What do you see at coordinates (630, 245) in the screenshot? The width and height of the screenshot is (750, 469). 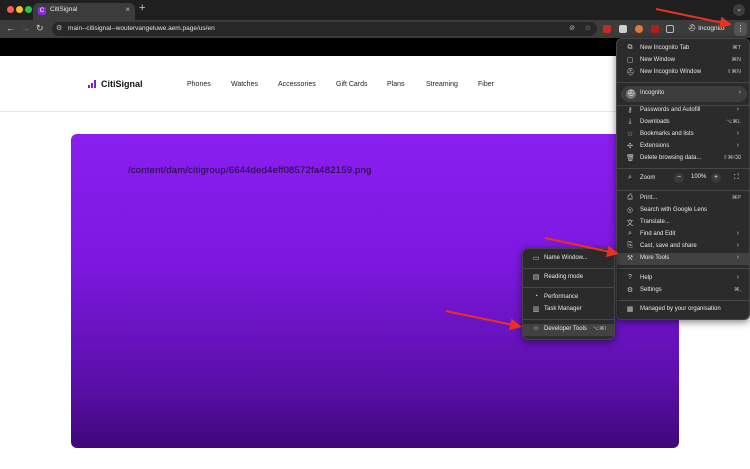 I see `cast-icon: ⎘` at bounding box center [630, 245].